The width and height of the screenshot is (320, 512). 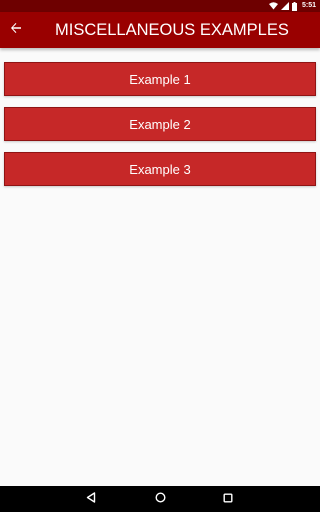 I want to click on recents-square-icon, so click(x=228, y=499).